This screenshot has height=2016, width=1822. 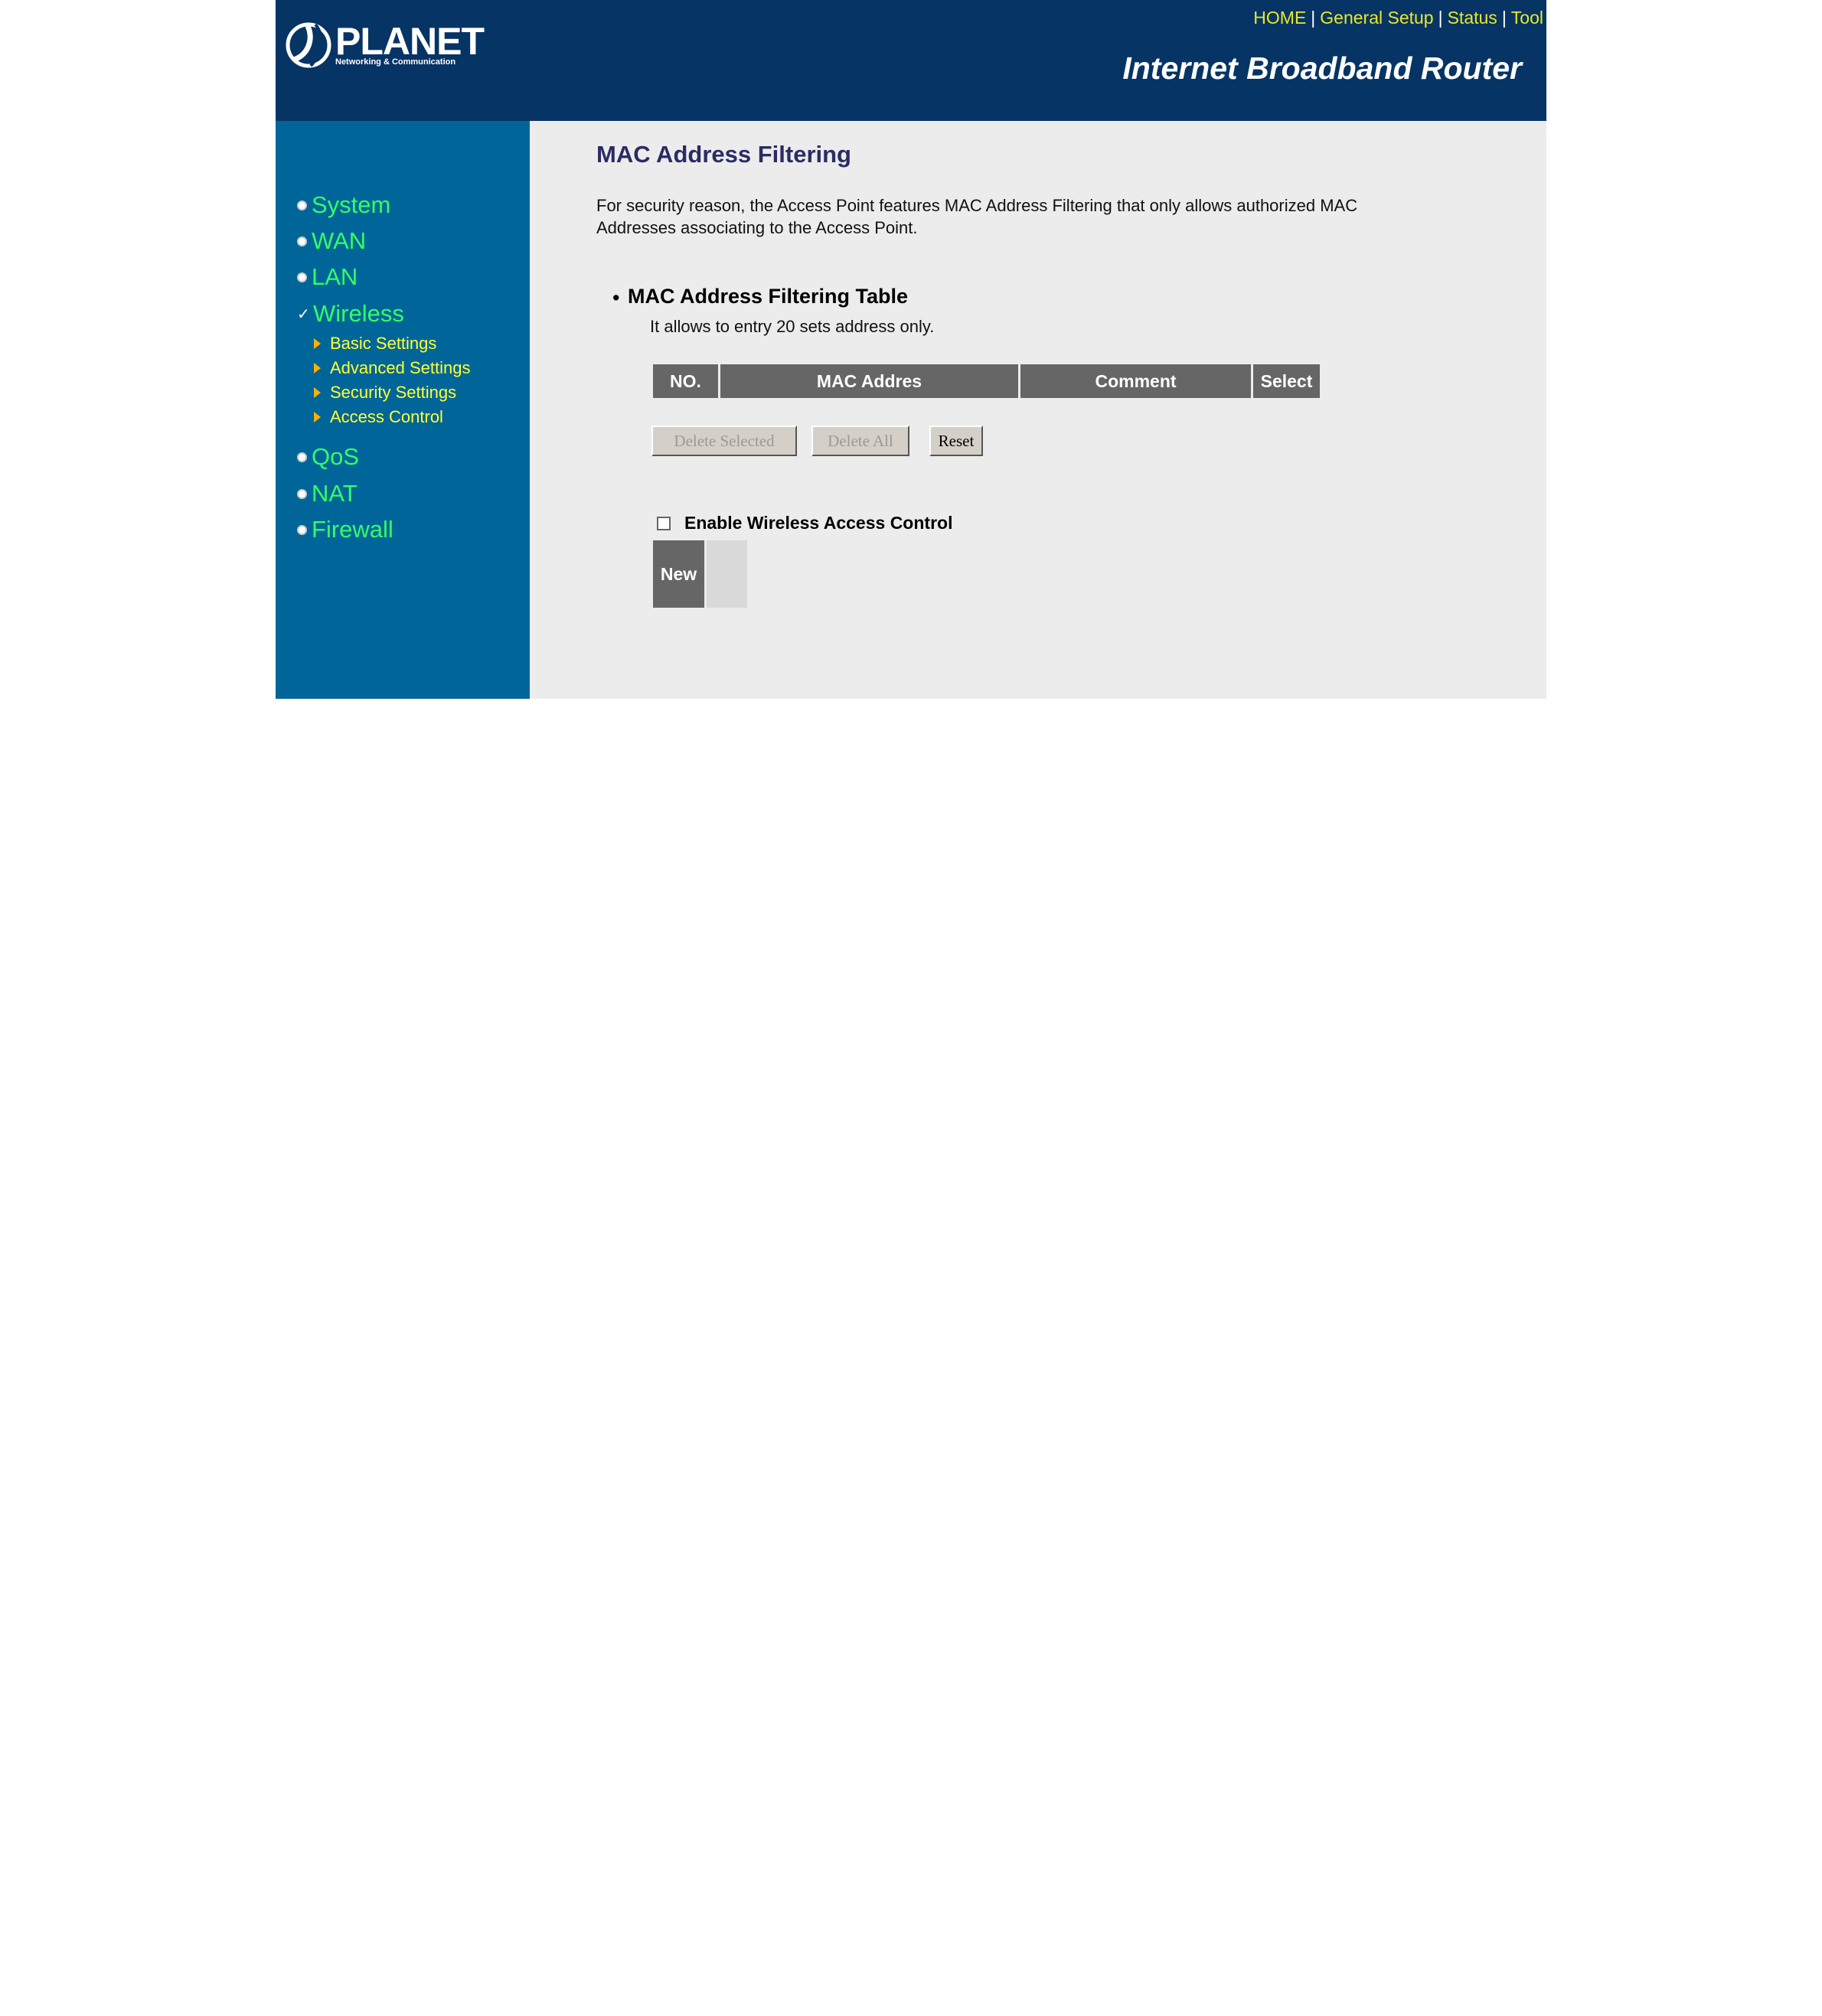 What do you see at coordinates (1472, 18) in the screenshot?
I see `nav-link-status: Status` at bounding box center [1472, 18].